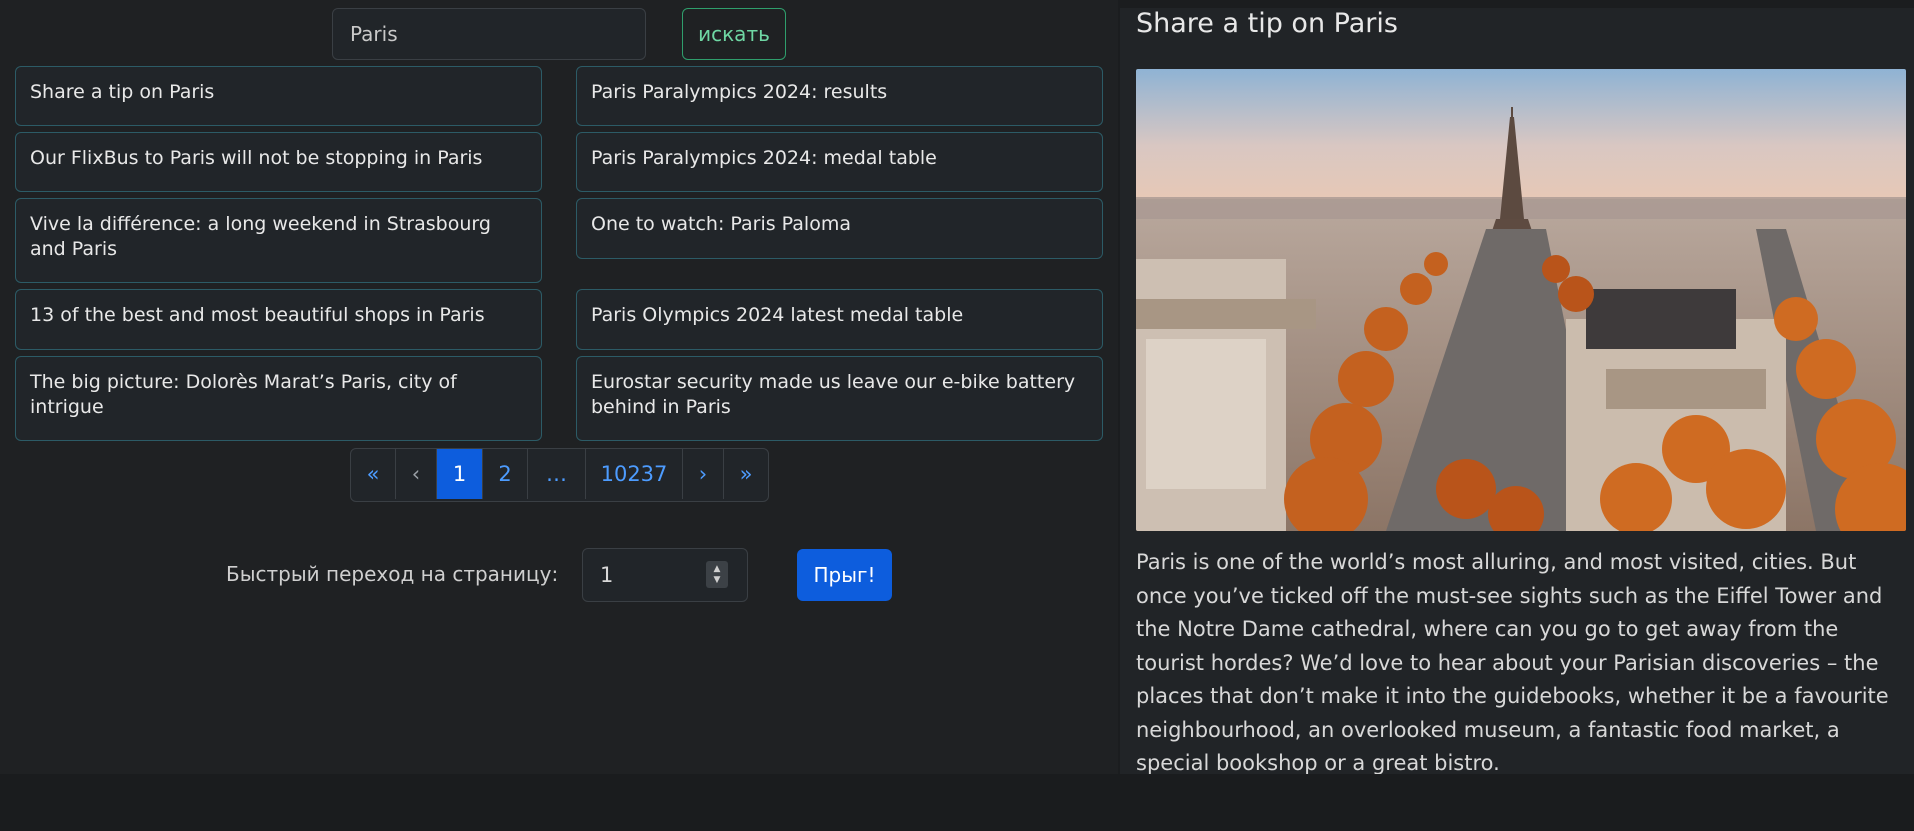  What do you see at coordinates (839, 319) in the screenshot?
I see `result-card: Paris Olympics 2024 latest medal table` at bounding box center [839, 319].